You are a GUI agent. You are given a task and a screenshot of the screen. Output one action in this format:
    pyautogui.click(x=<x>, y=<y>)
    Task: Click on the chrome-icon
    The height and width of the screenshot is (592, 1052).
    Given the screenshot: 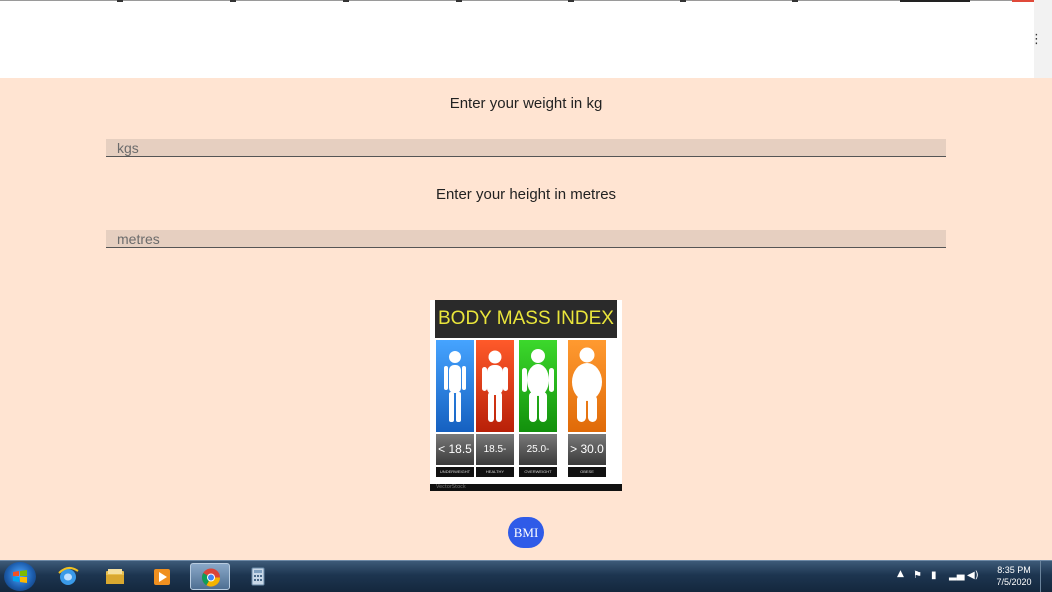 What is the action you would take?
    pyautogui.click(x=210, y=577)
    